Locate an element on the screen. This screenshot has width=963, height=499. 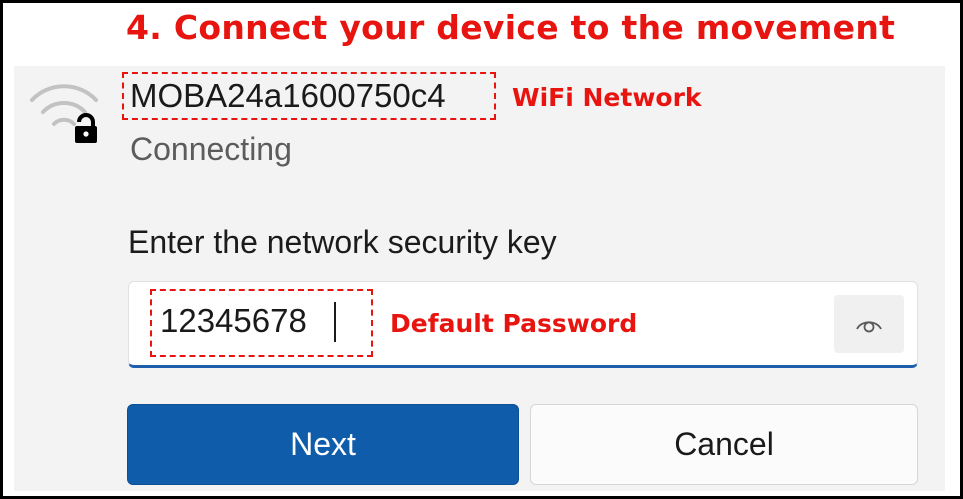
next-button: Next is located at coordinates (323, 444).